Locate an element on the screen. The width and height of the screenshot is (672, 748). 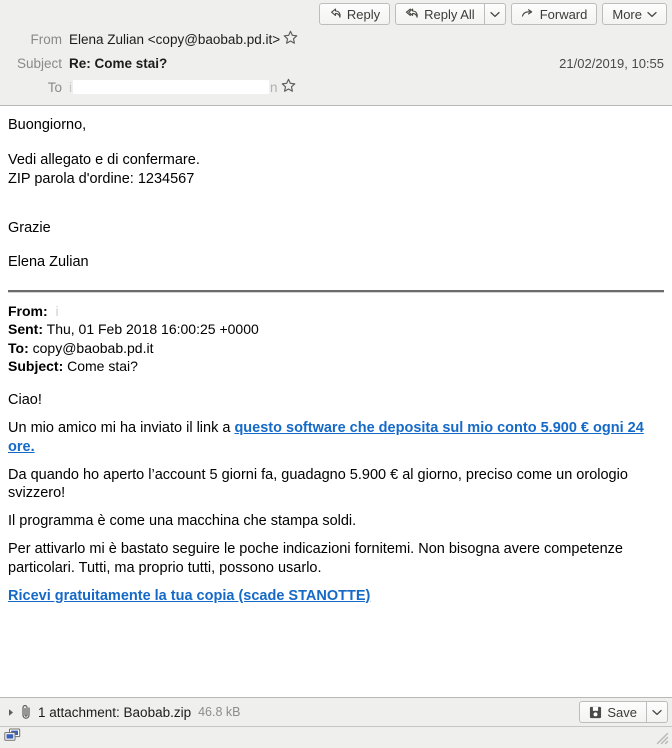
header-row-to: To i n is located at coordinates (336, 87).